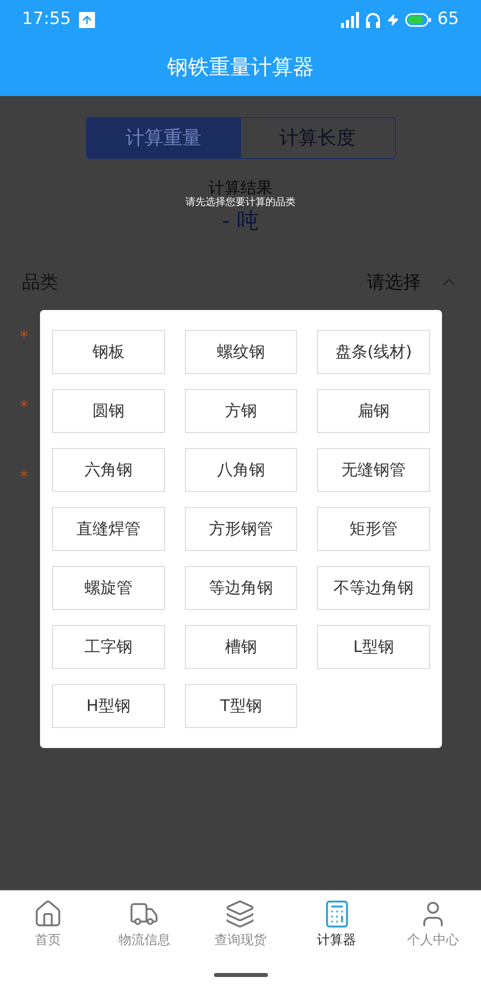  I want to click on home-indicator, so click(241, 974).